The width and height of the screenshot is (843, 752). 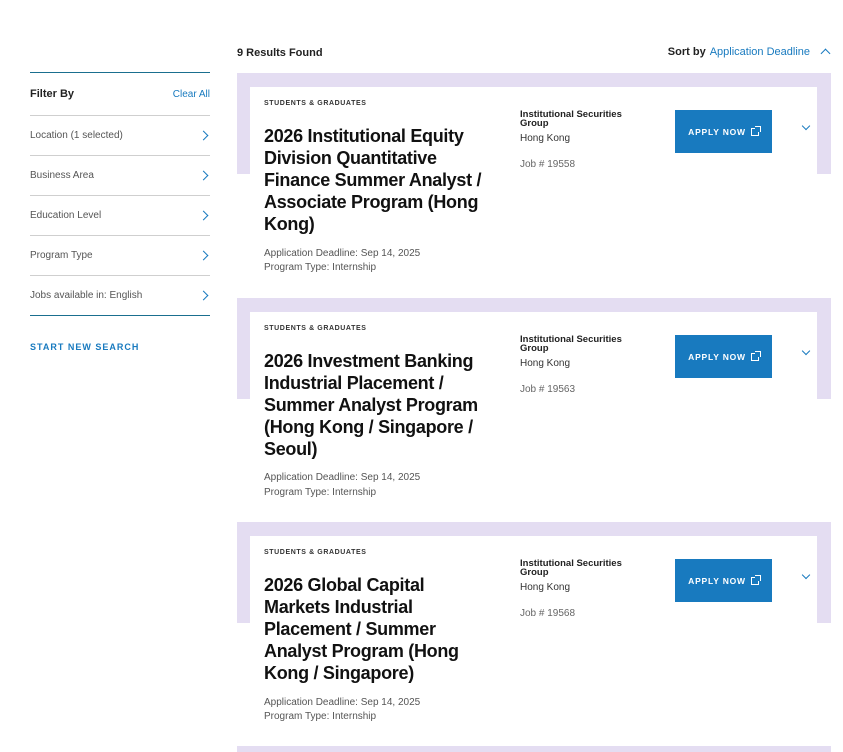 What do you see at coordinates (62, 175) in the screenshot?
I see `filter-label: Business Area` at bounding box center [62, 175].